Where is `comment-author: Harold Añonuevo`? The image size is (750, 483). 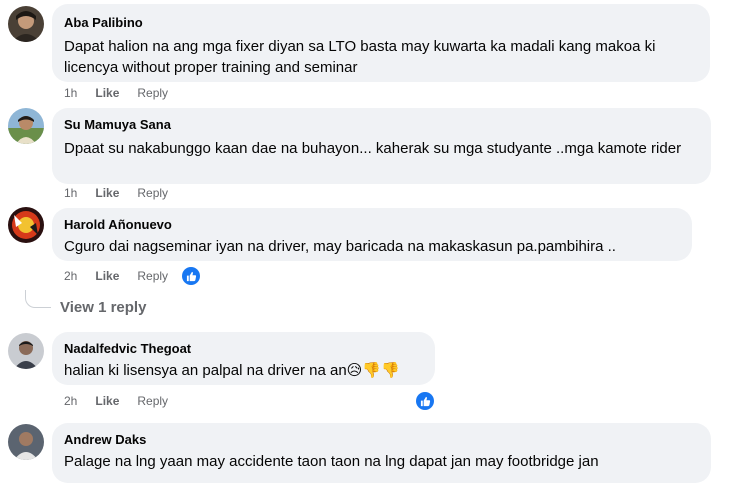
comment-author: Harold Añonuevo is located at coordinates (372, 224).